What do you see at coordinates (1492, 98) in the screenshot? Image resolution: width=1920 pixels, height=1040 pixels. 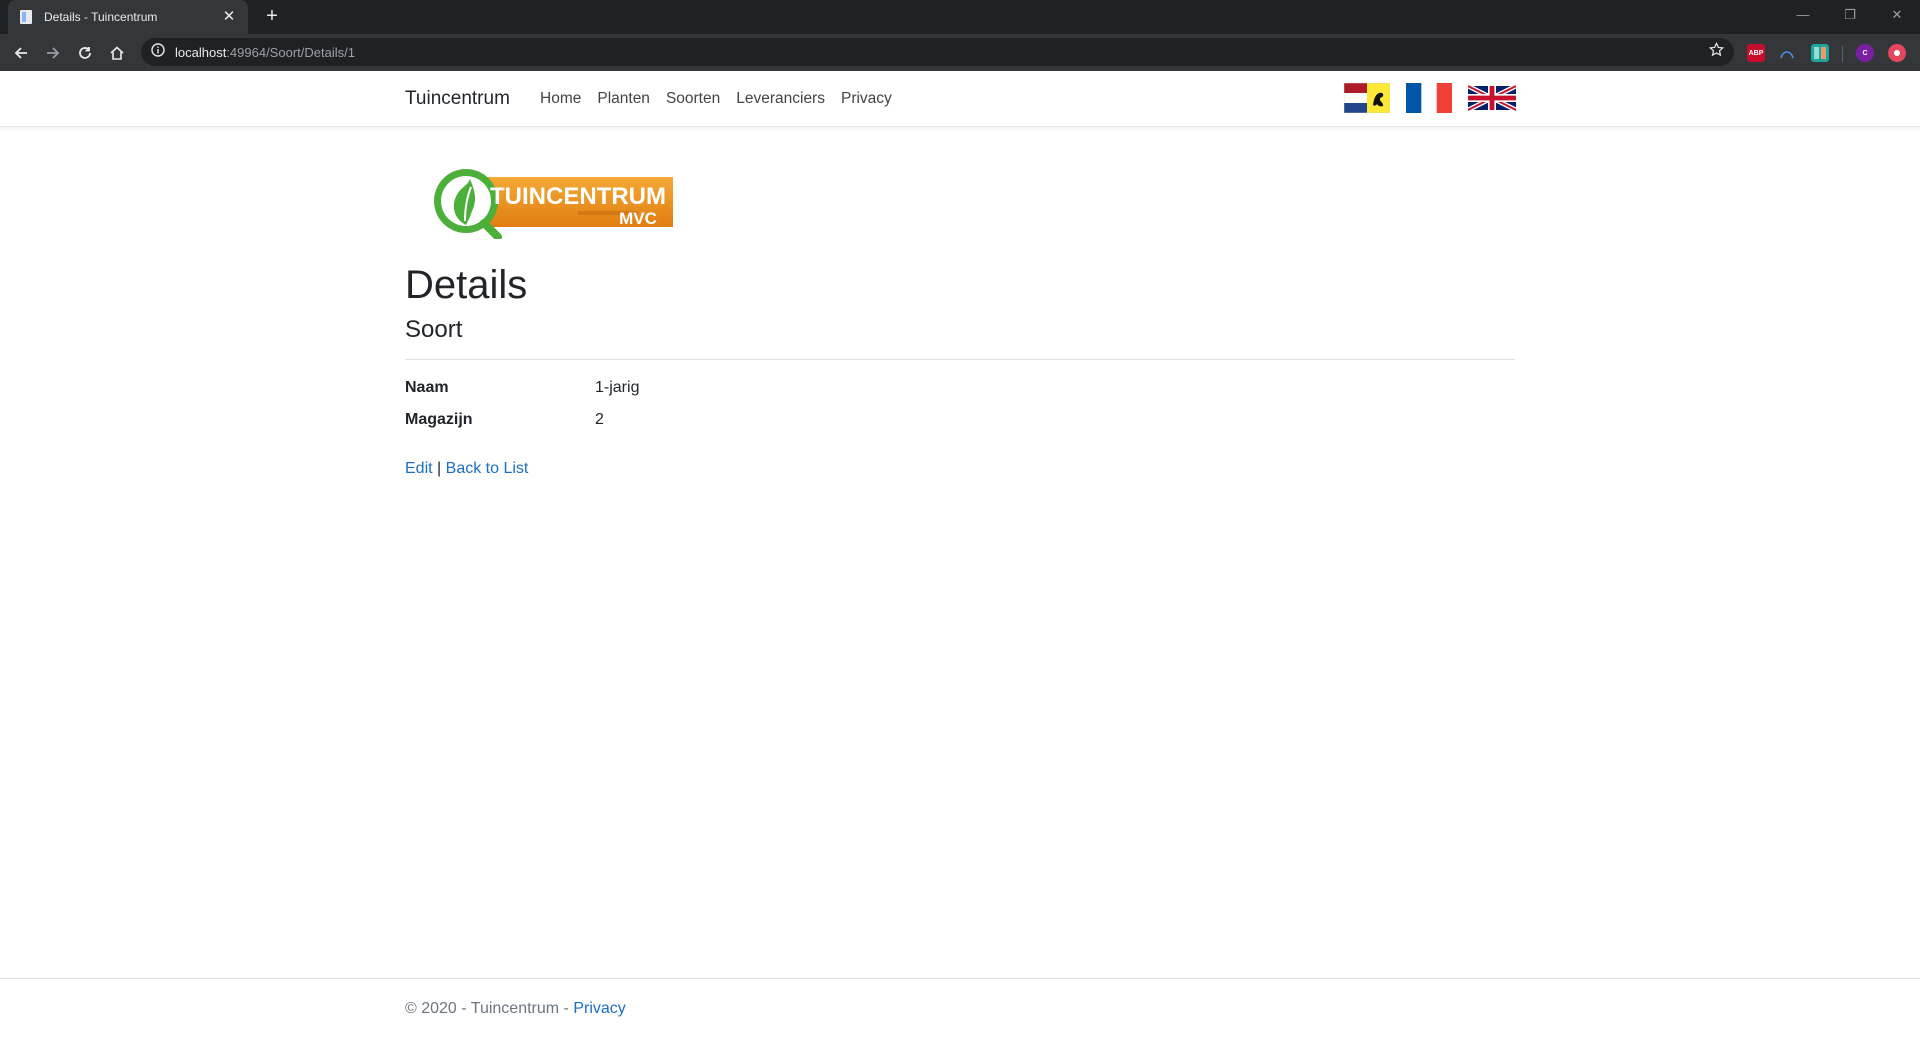 I see `flag-uk-icon` at bounding box center [1492, 98].